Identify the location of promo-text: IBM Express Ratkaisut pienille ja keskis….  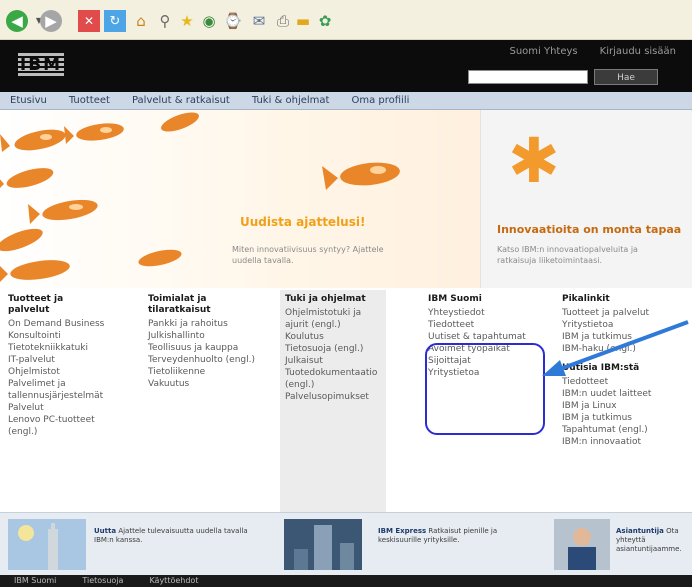
(453, 536).